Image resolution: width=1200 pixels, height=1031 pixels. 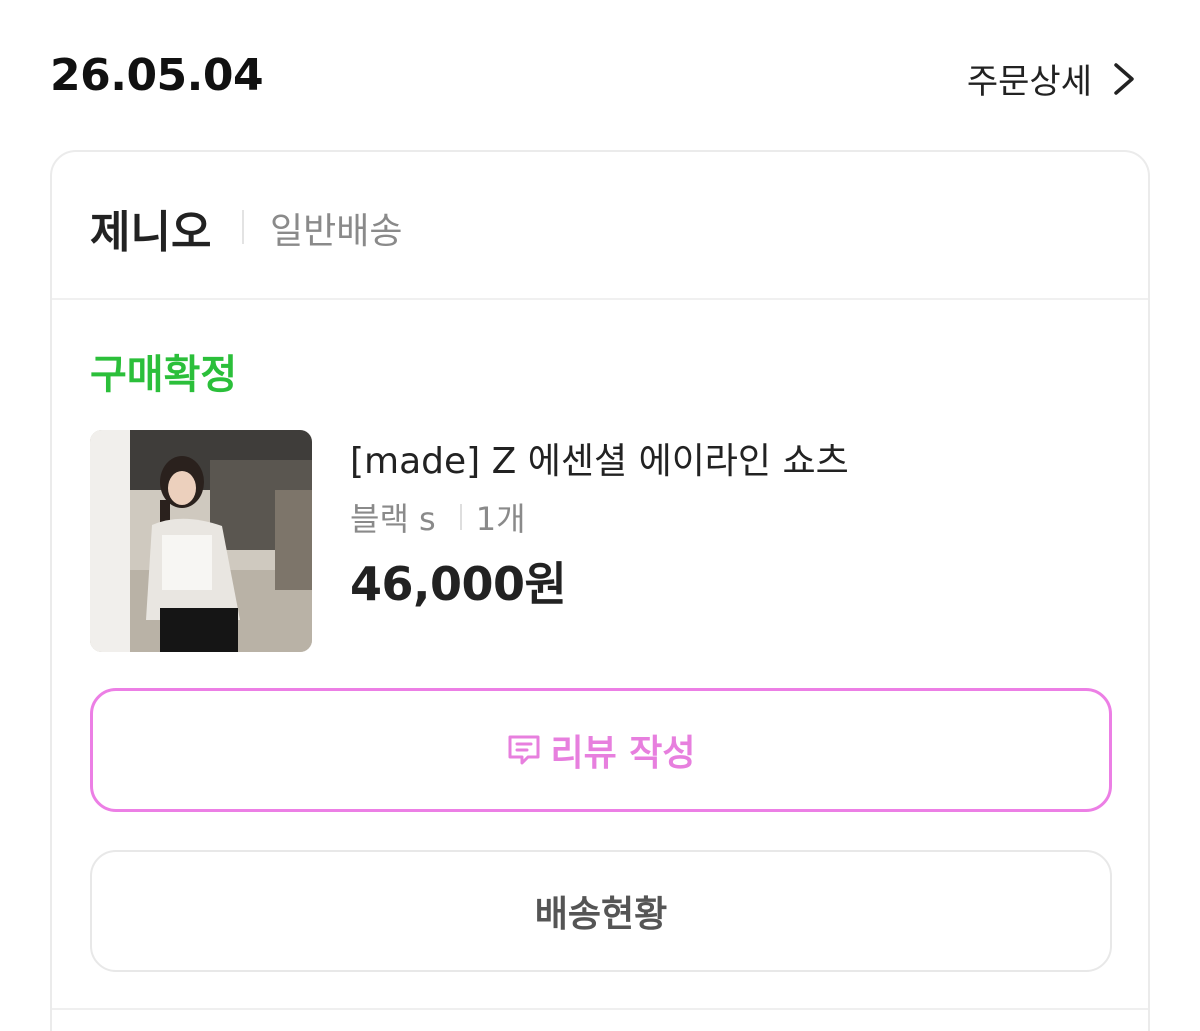 What do you see at coordinates (601, 914) in the screenshot?
I see `shipping-status-label: 배송현황` at bounding box center [601, 914].